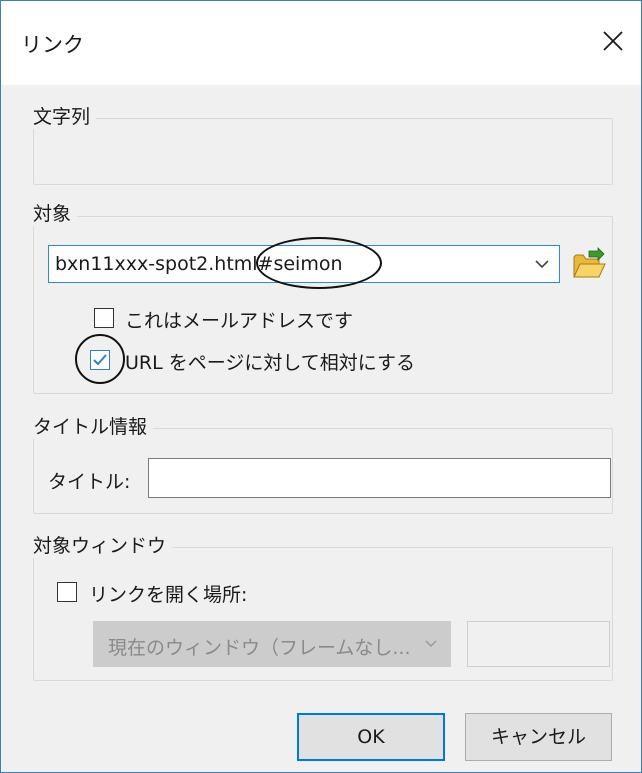 The width and height of the screenshot is (642, 773). I want to click on email-checkbox-label: これはメールアドレスです, so click(239, 321).